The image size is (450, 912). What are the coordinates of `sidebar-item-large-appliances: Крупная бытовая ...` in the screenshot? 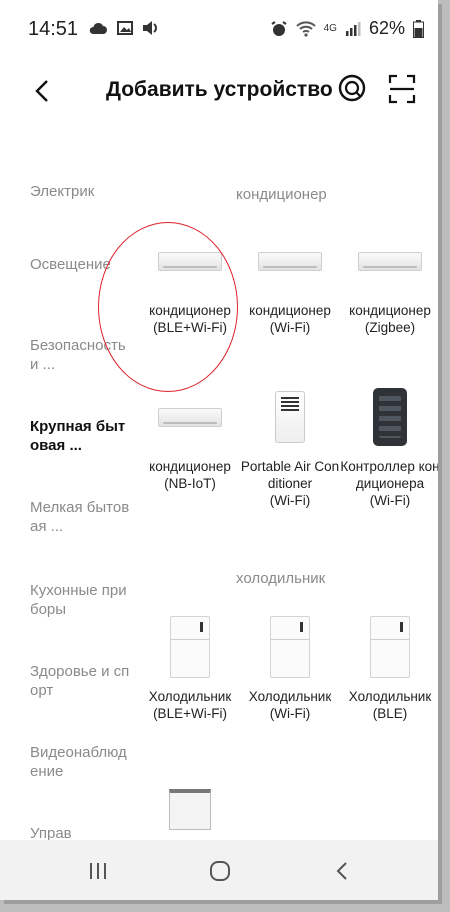 It's located at (80, 436).